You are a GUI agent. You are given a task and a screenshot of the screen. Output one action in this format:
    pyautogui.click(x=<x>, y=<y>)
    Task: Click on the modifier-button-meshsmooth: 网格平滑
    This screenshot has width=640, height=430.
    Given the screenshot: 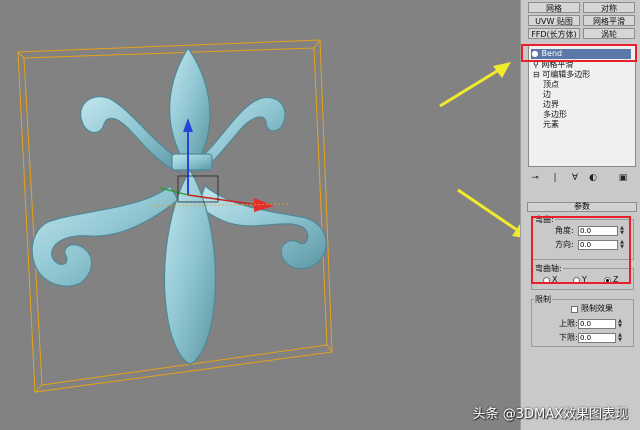 What is the action you would take?
    pyautogui.click(x=609, y=20)
    